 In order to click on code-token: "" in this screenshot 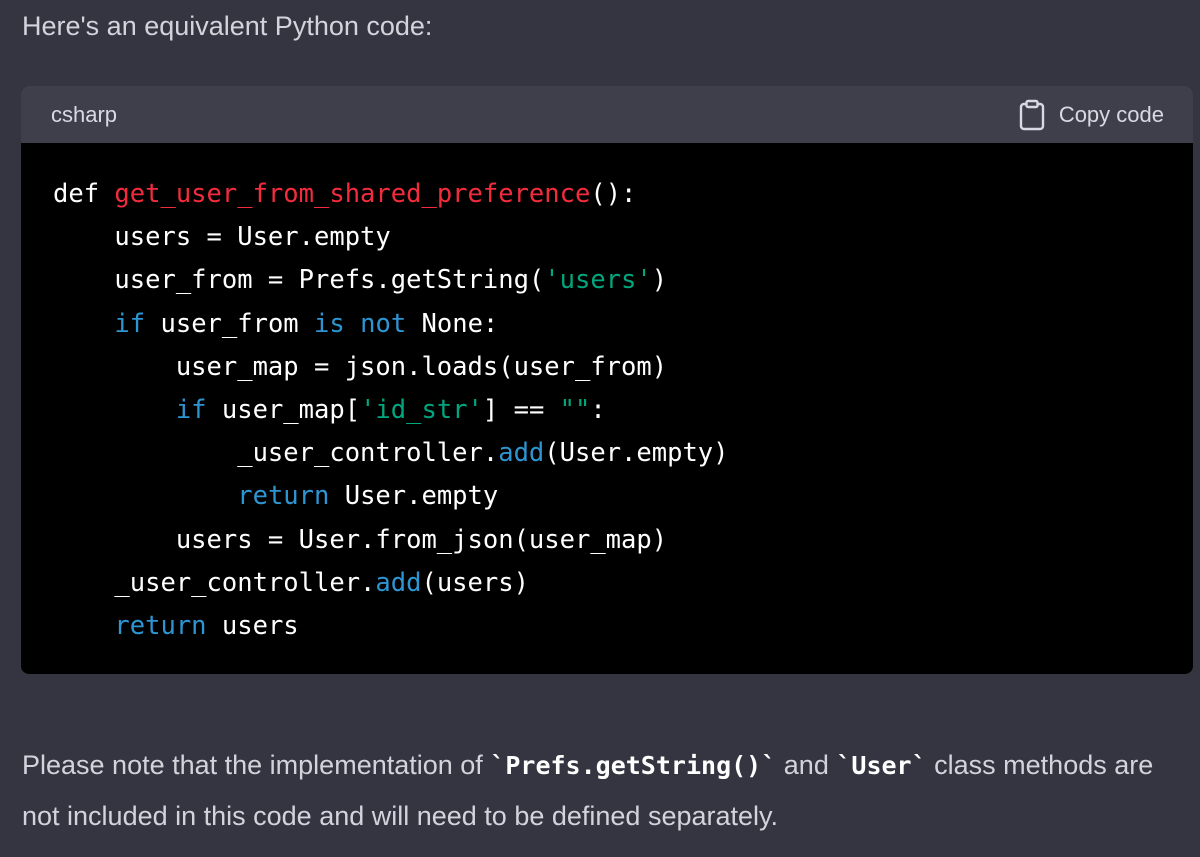, I will do `click(575, 409)`.